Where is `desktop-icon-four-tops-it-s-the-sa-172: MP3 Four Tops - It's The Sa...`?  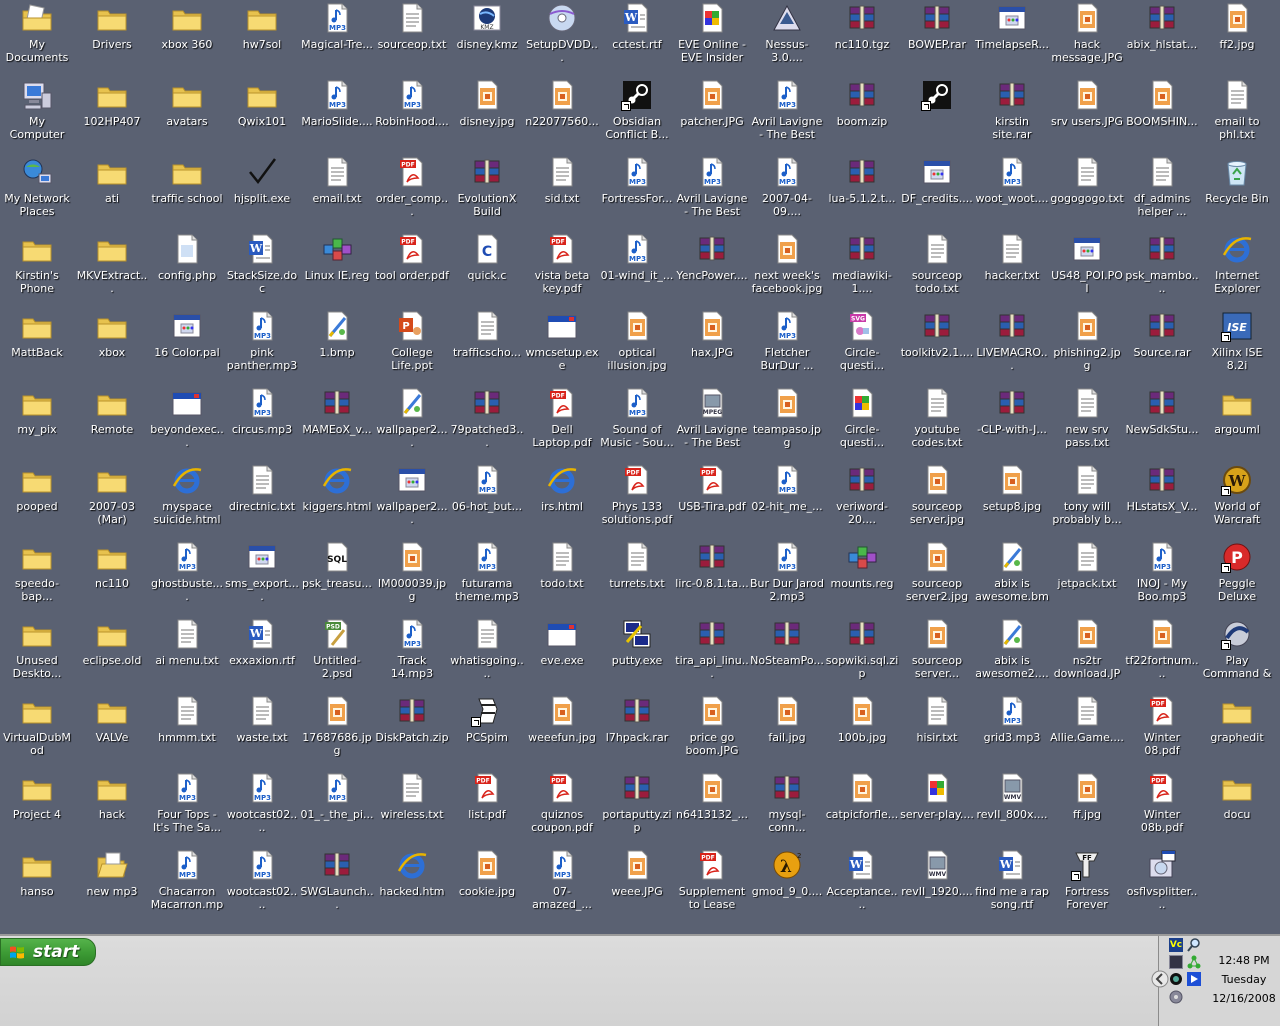
desktop-icon-four-tops-it-s-the-sa-172: MP3 Four Tops - It's The Sa... is located at coordinates (187, 802).